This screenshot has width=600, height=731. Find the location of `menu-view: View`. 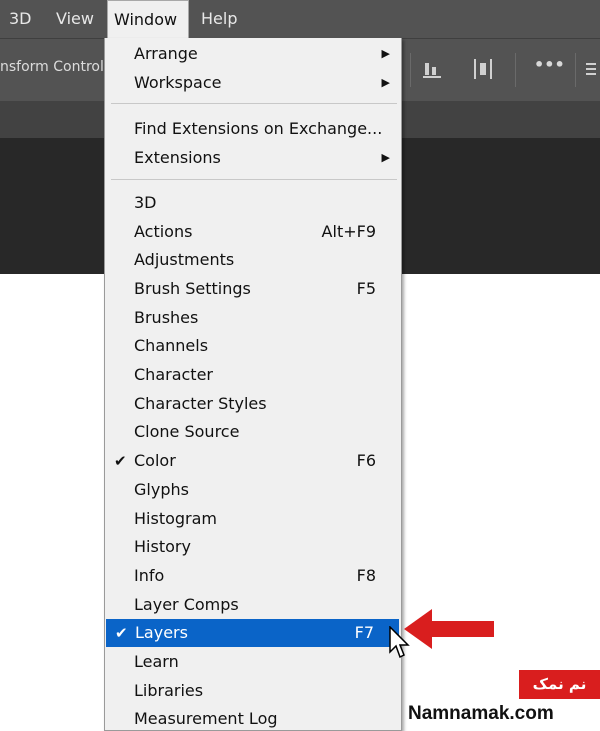

menu-view: View is located at coordinates (75, 19).